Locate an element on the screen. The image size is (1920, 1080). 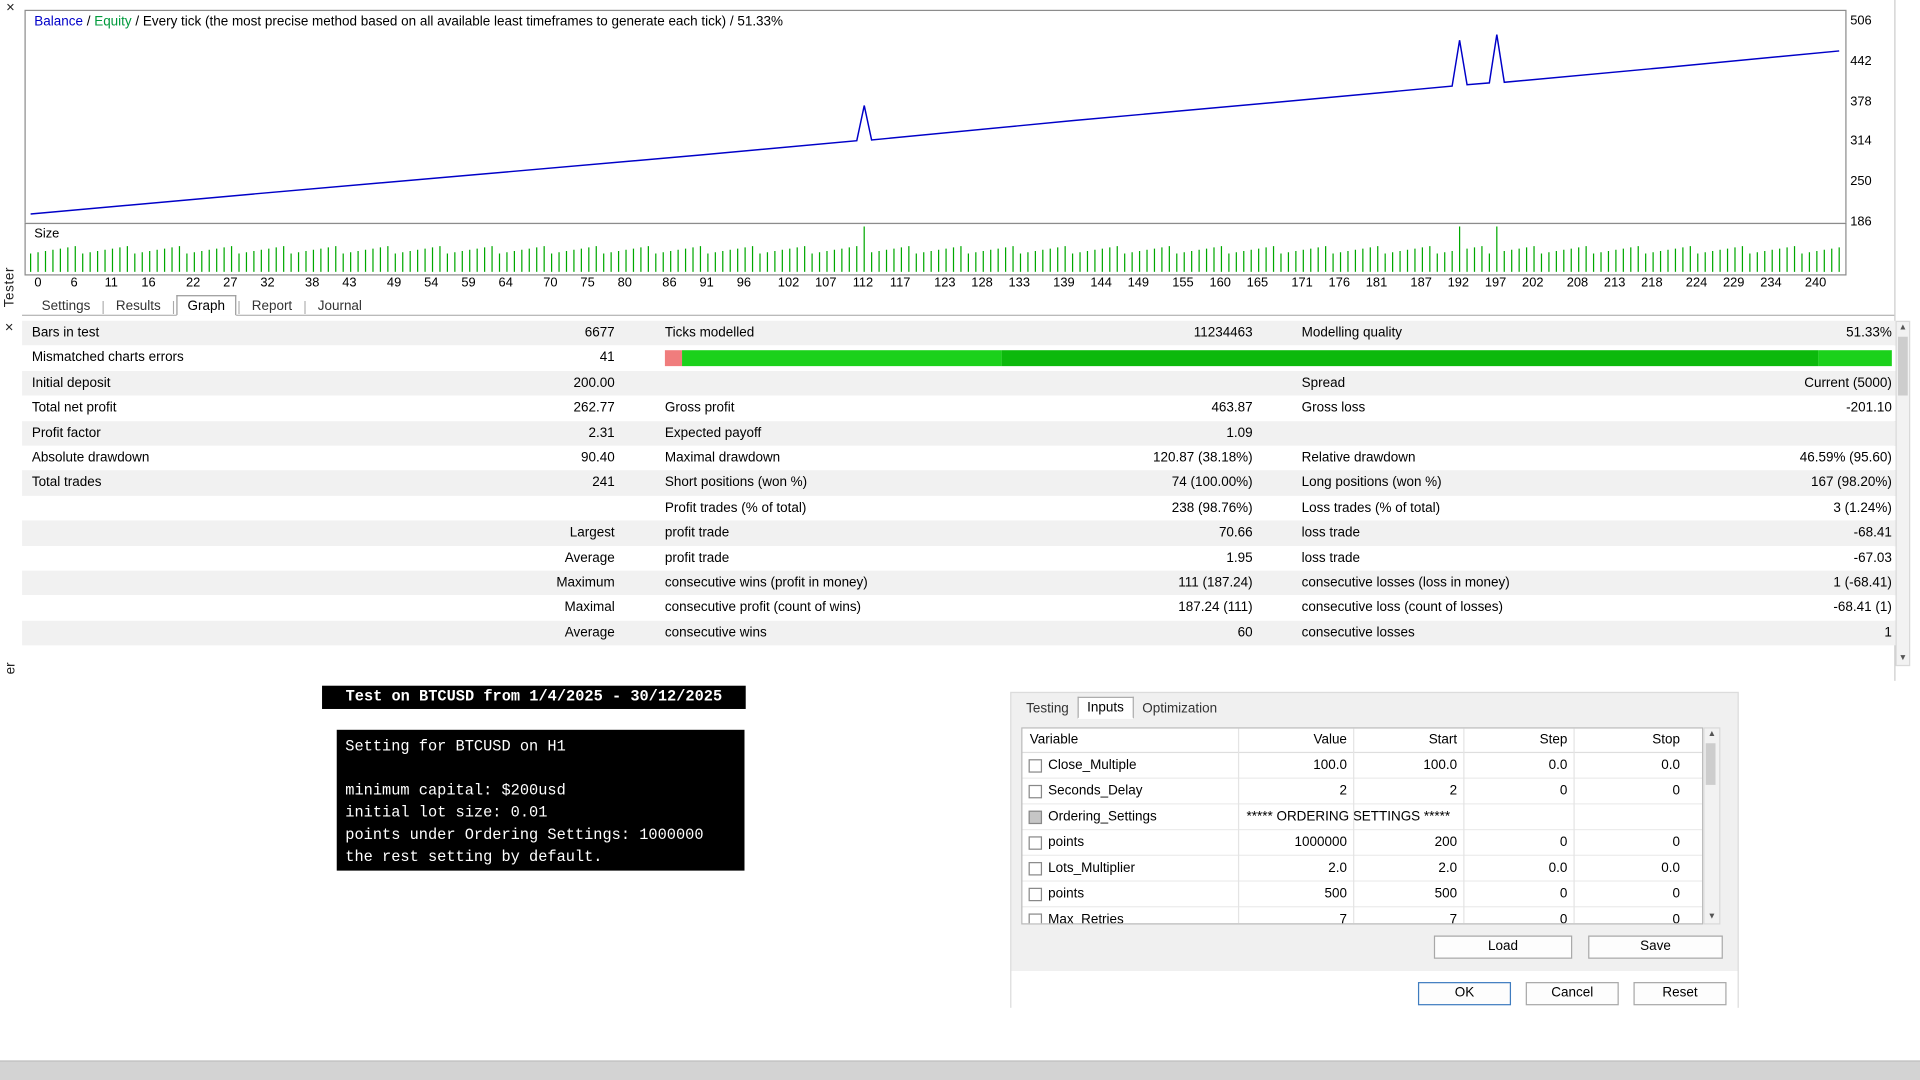
result-value: 46.59% (95.60) is located at coordinates (1845, 458).